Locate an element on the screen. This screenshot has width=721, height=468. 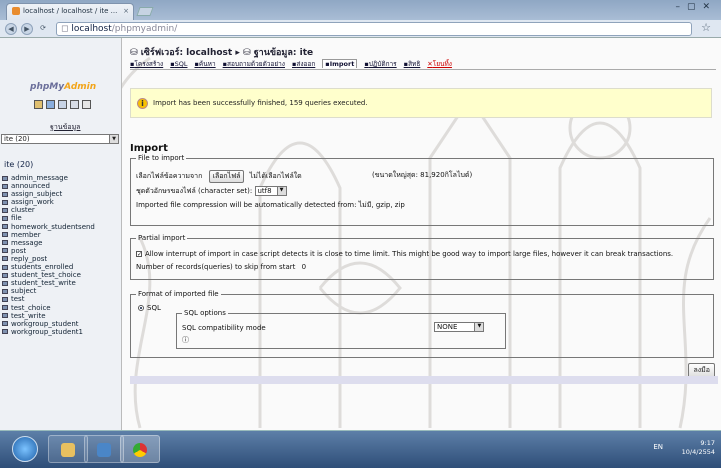
table-list-item: subject is located at coordinates (61, 291).